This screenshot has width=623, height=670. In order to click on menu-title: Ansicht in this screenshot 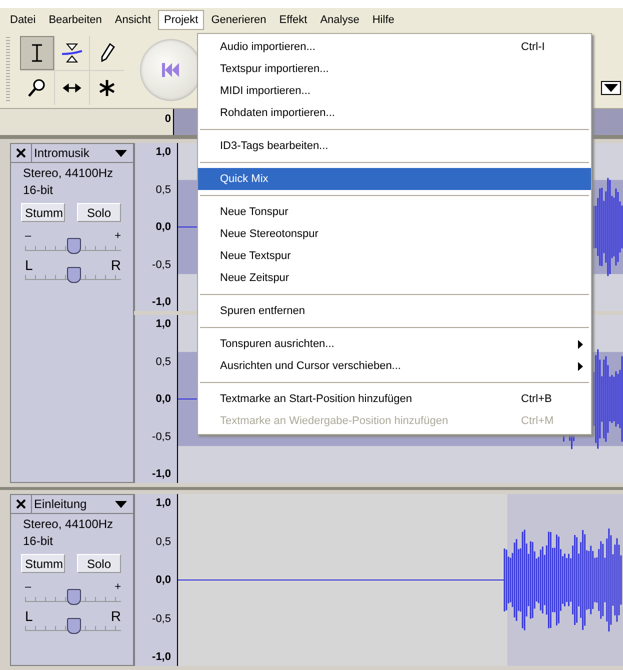, I will do `click(132, 20)`.